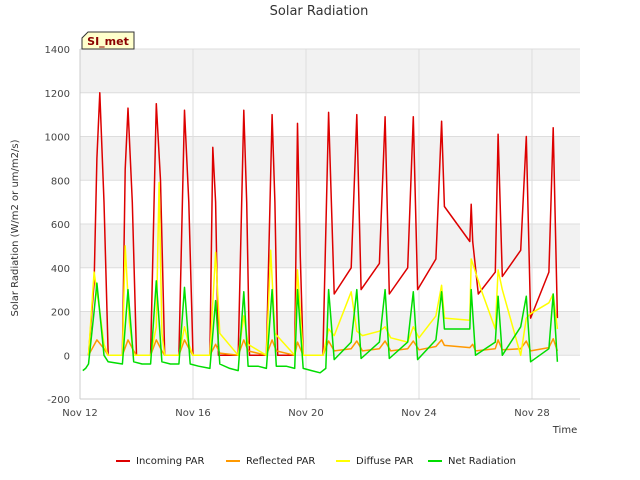 Image resolution: width=640 pixels, height=480 pixels. I want to click on legend-label-diffuse-par: Diffuse PAR, so click(384, 461).